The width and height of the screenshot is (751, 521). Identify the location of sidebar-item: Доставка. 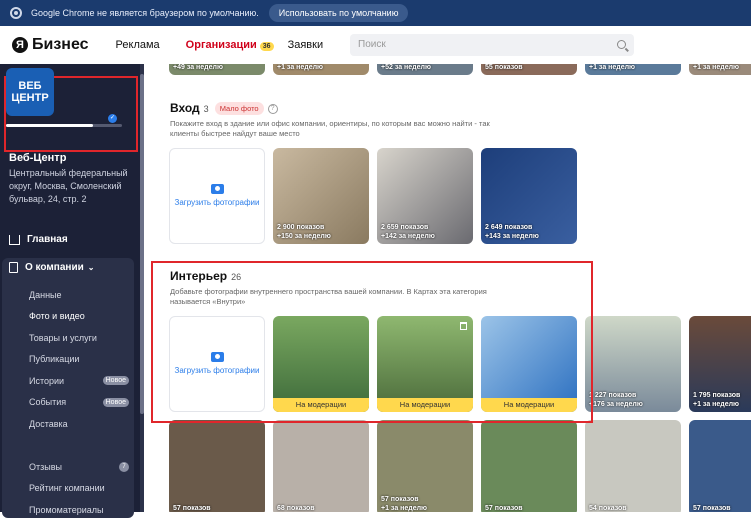
(79, 424).